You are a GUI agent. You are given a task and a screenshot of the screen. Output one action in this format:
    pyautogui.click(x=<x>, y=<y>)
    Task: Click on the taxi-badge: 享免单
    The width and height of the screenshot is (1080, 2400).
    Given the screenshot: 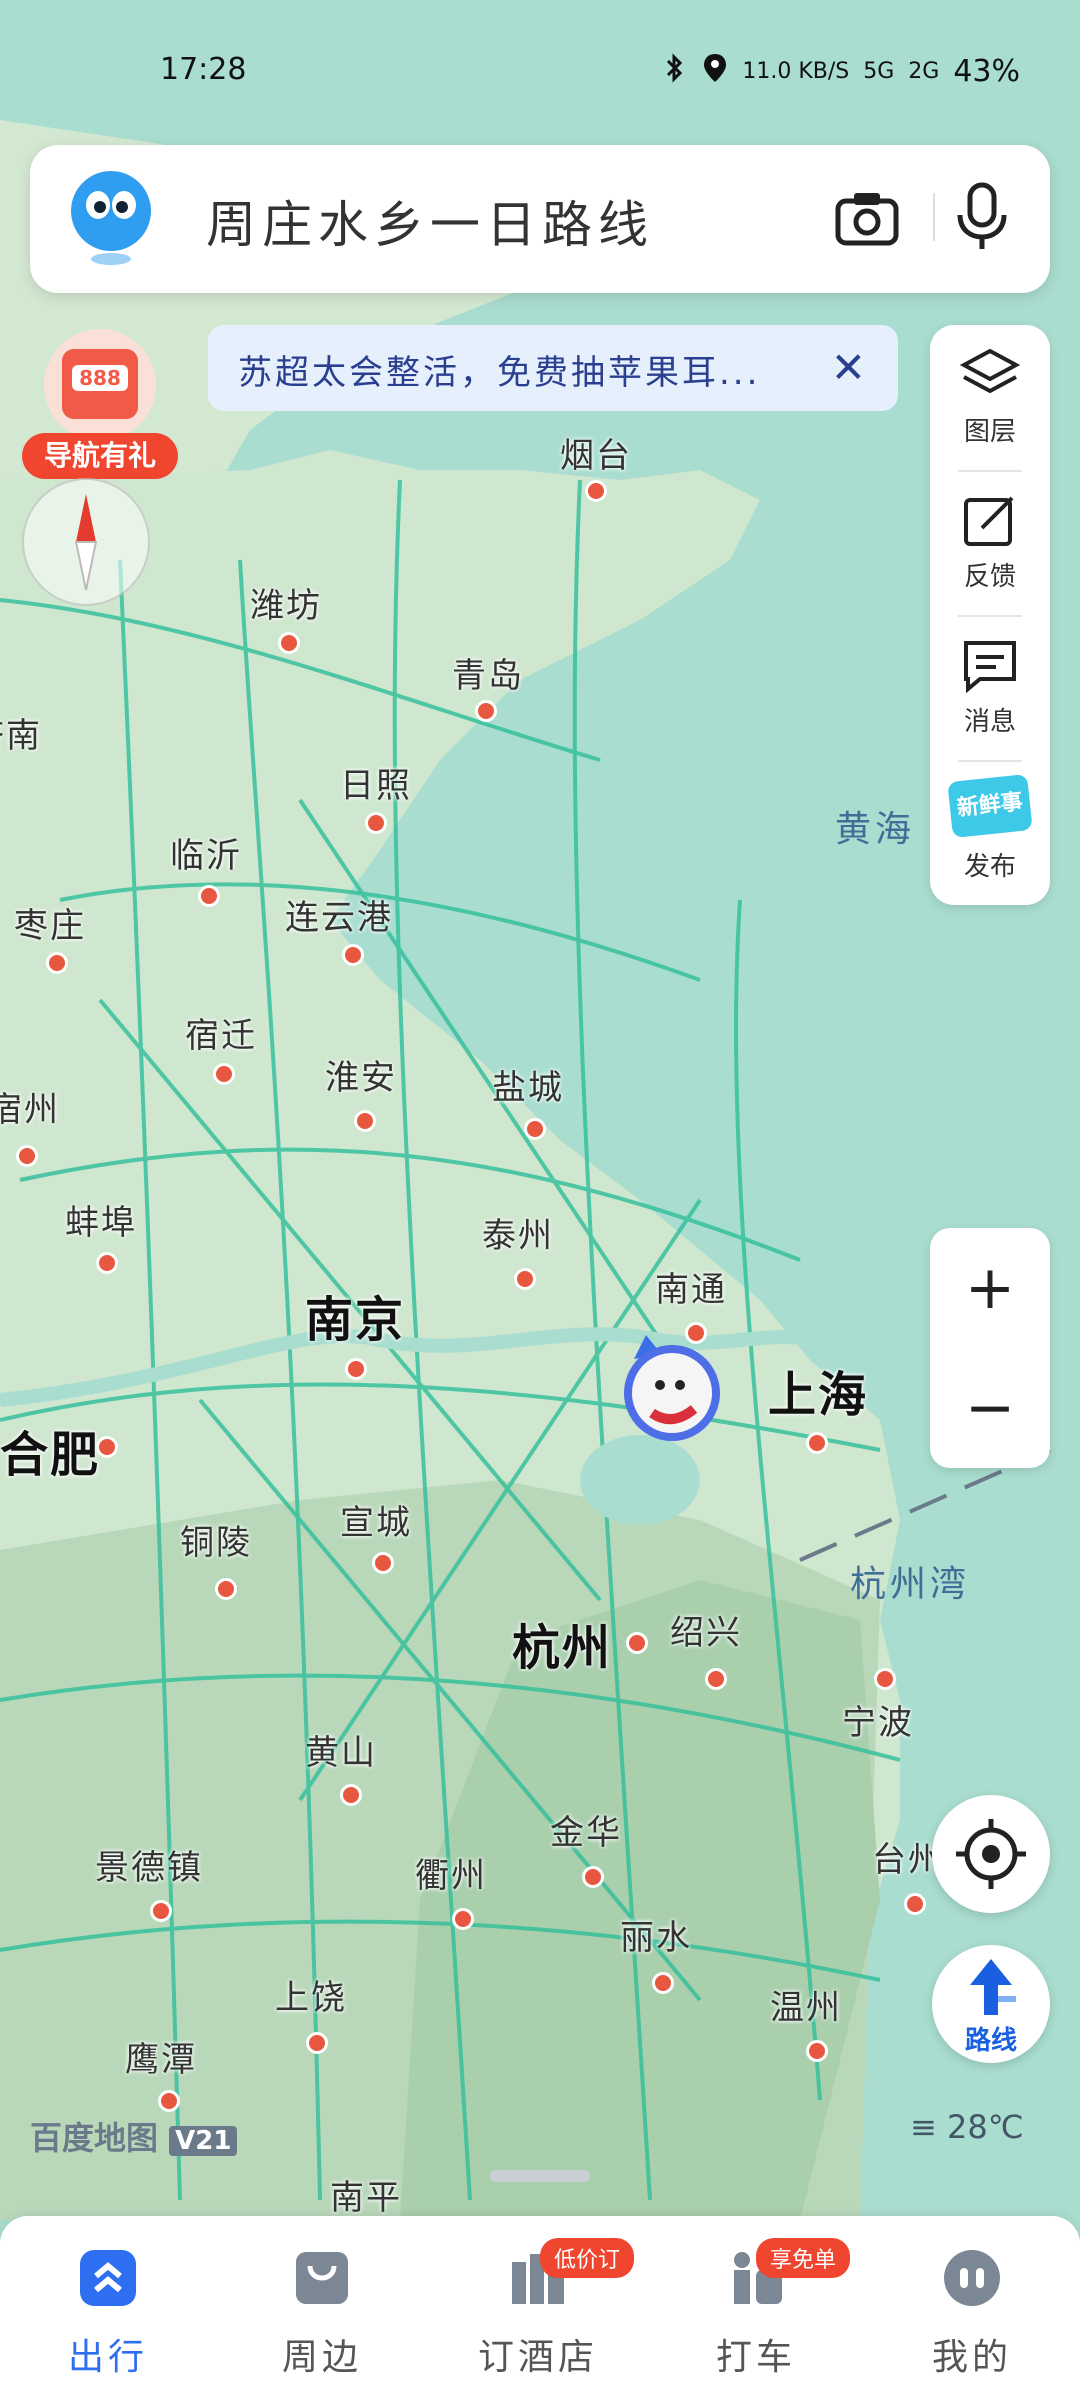 What is the action you would take?
    pyautogui.click(x=803, y=2258)
    